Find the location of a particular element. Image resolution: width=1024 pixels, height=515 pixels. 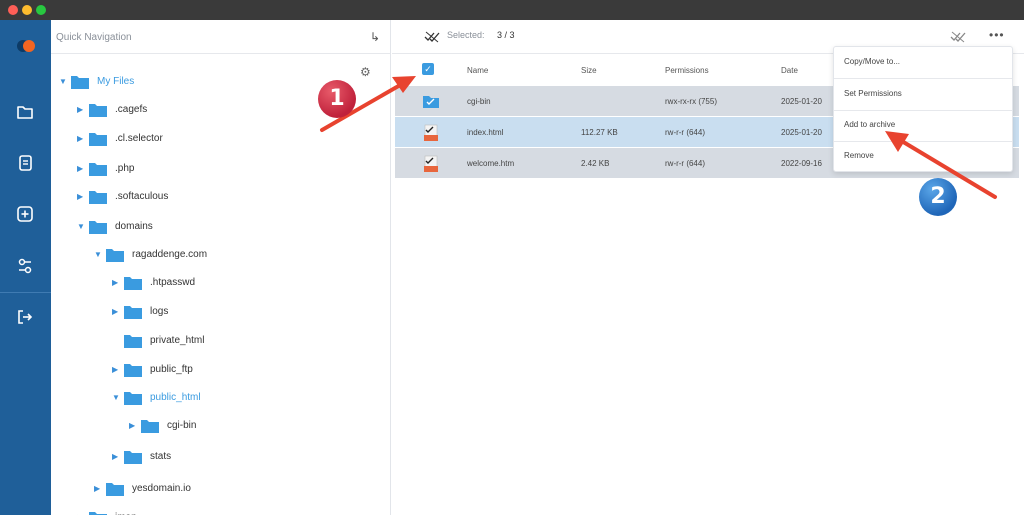

column-header-date: Date is located at coordinates (789, 70).